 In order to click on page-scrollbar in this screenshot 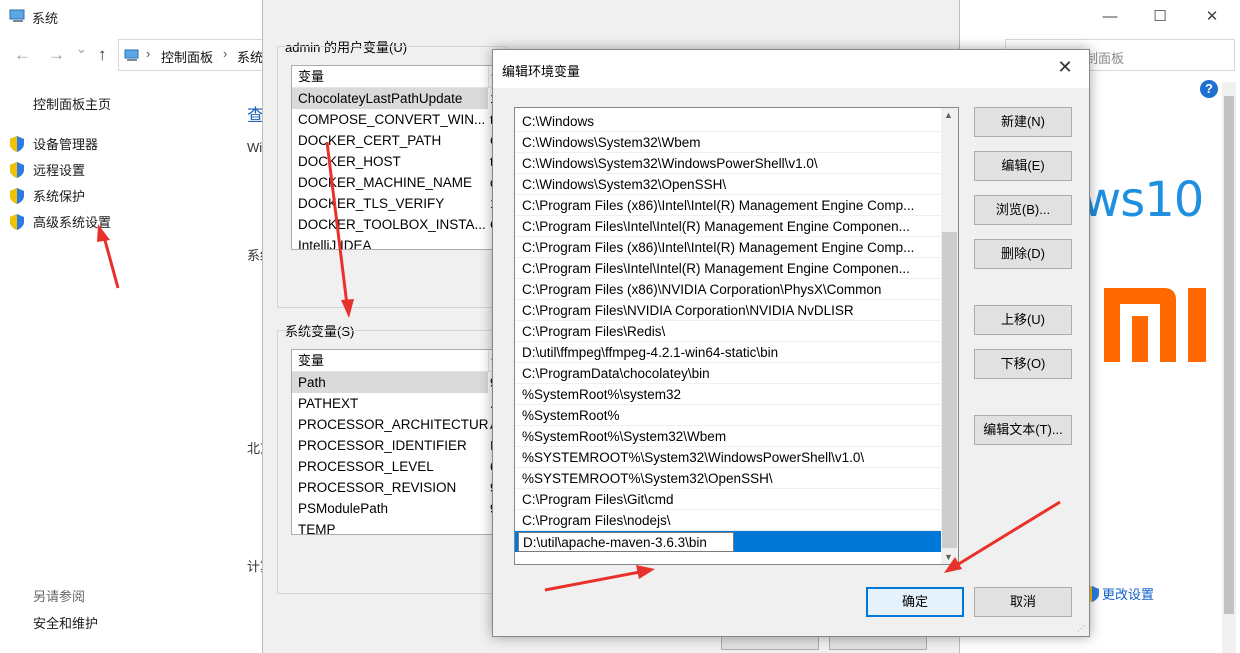, I will do `click(1229, 367)`.